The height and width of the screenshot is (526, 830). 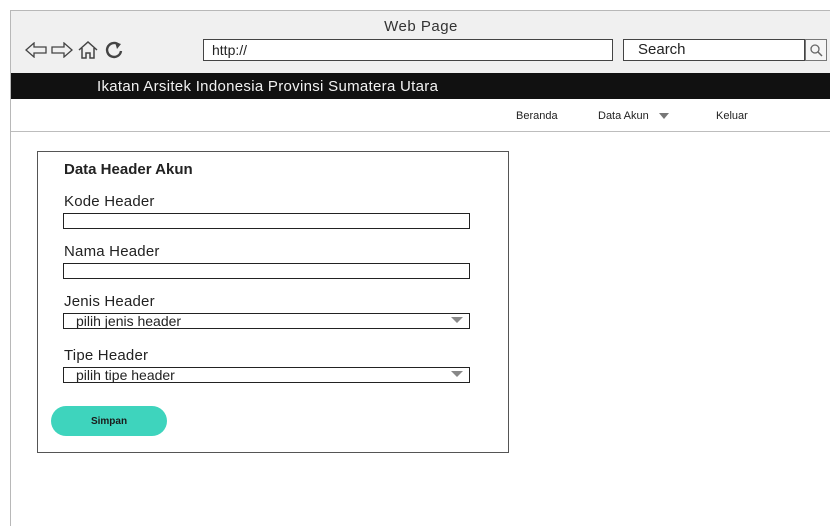 I want to click on nama-header-input, so click(x=266, y=271).